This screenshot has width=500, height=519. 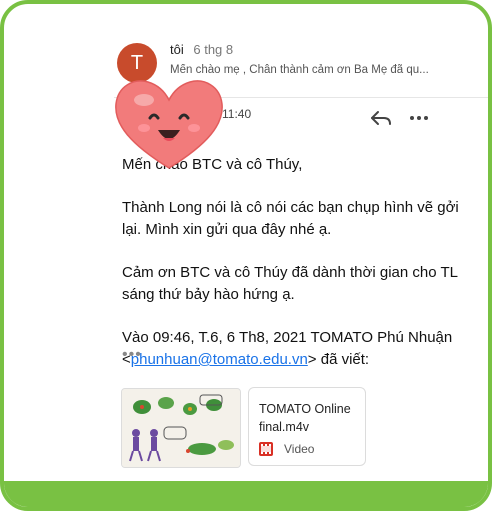 What do you see at coordinates (169, 124) in the screenshot?
I see `heart-emoji-sticker-icon` at bounding box center [169, 124].